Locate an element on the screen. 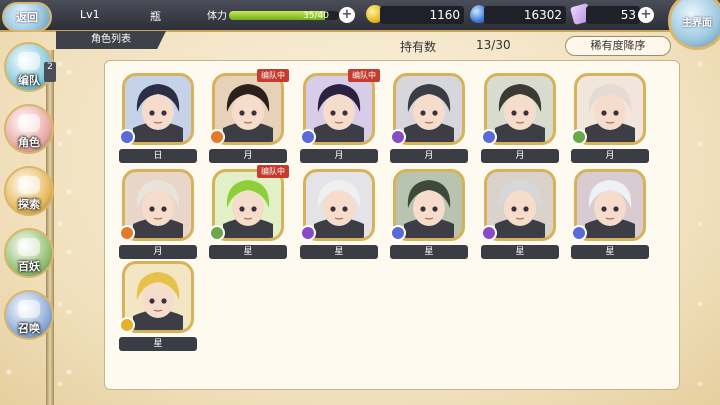 The image size is (720, 405). monster-book-icon is located at coordinates (29, 247).